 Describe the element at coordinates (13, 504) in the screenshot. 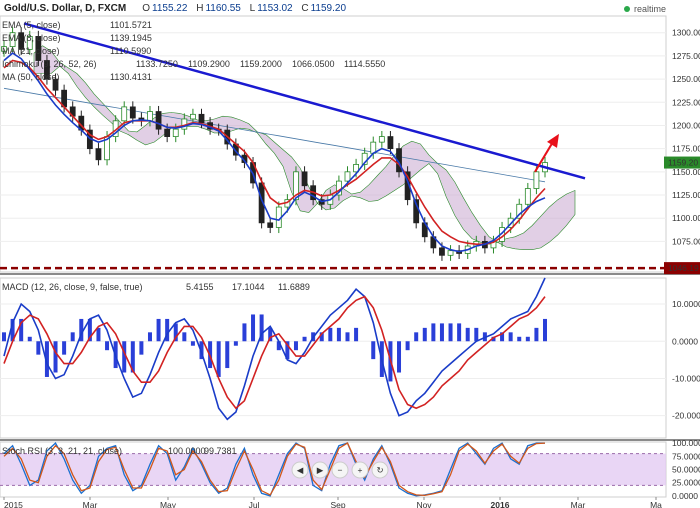

I see `x-tick-label: 2015` at that location.